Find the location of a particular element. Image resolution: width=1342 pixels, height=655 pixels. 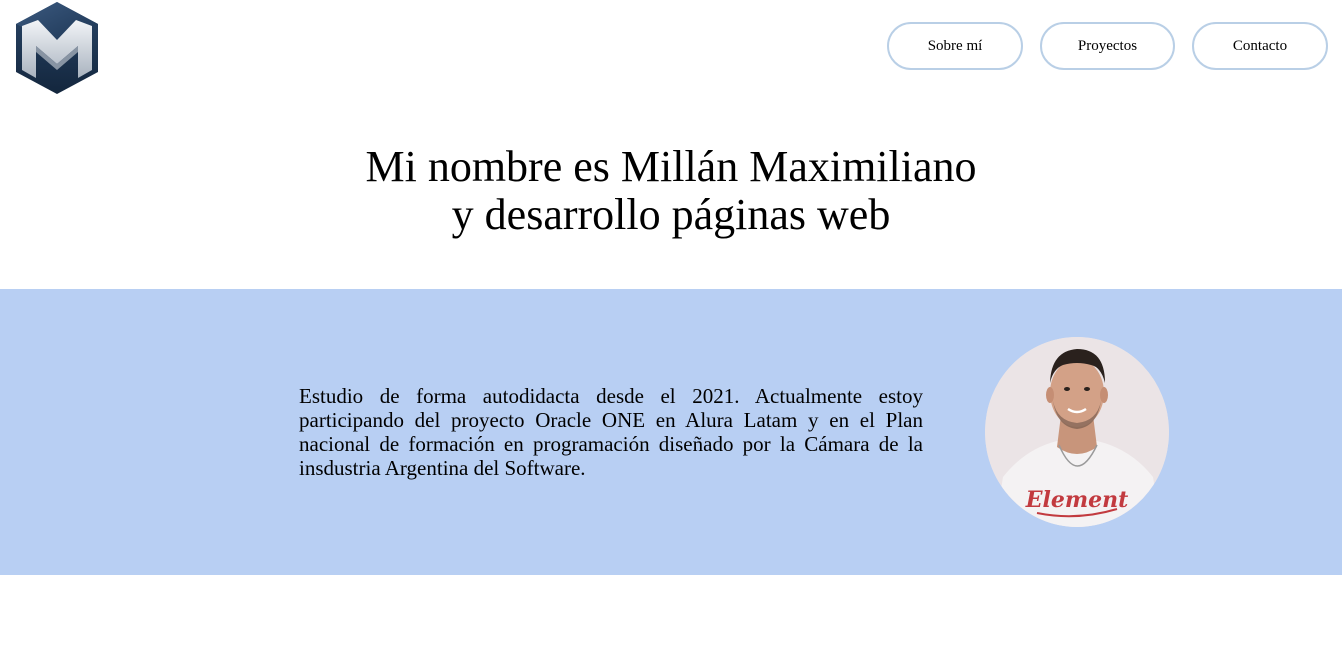

profile-photo: Element is located at coordinates (1077, 432).